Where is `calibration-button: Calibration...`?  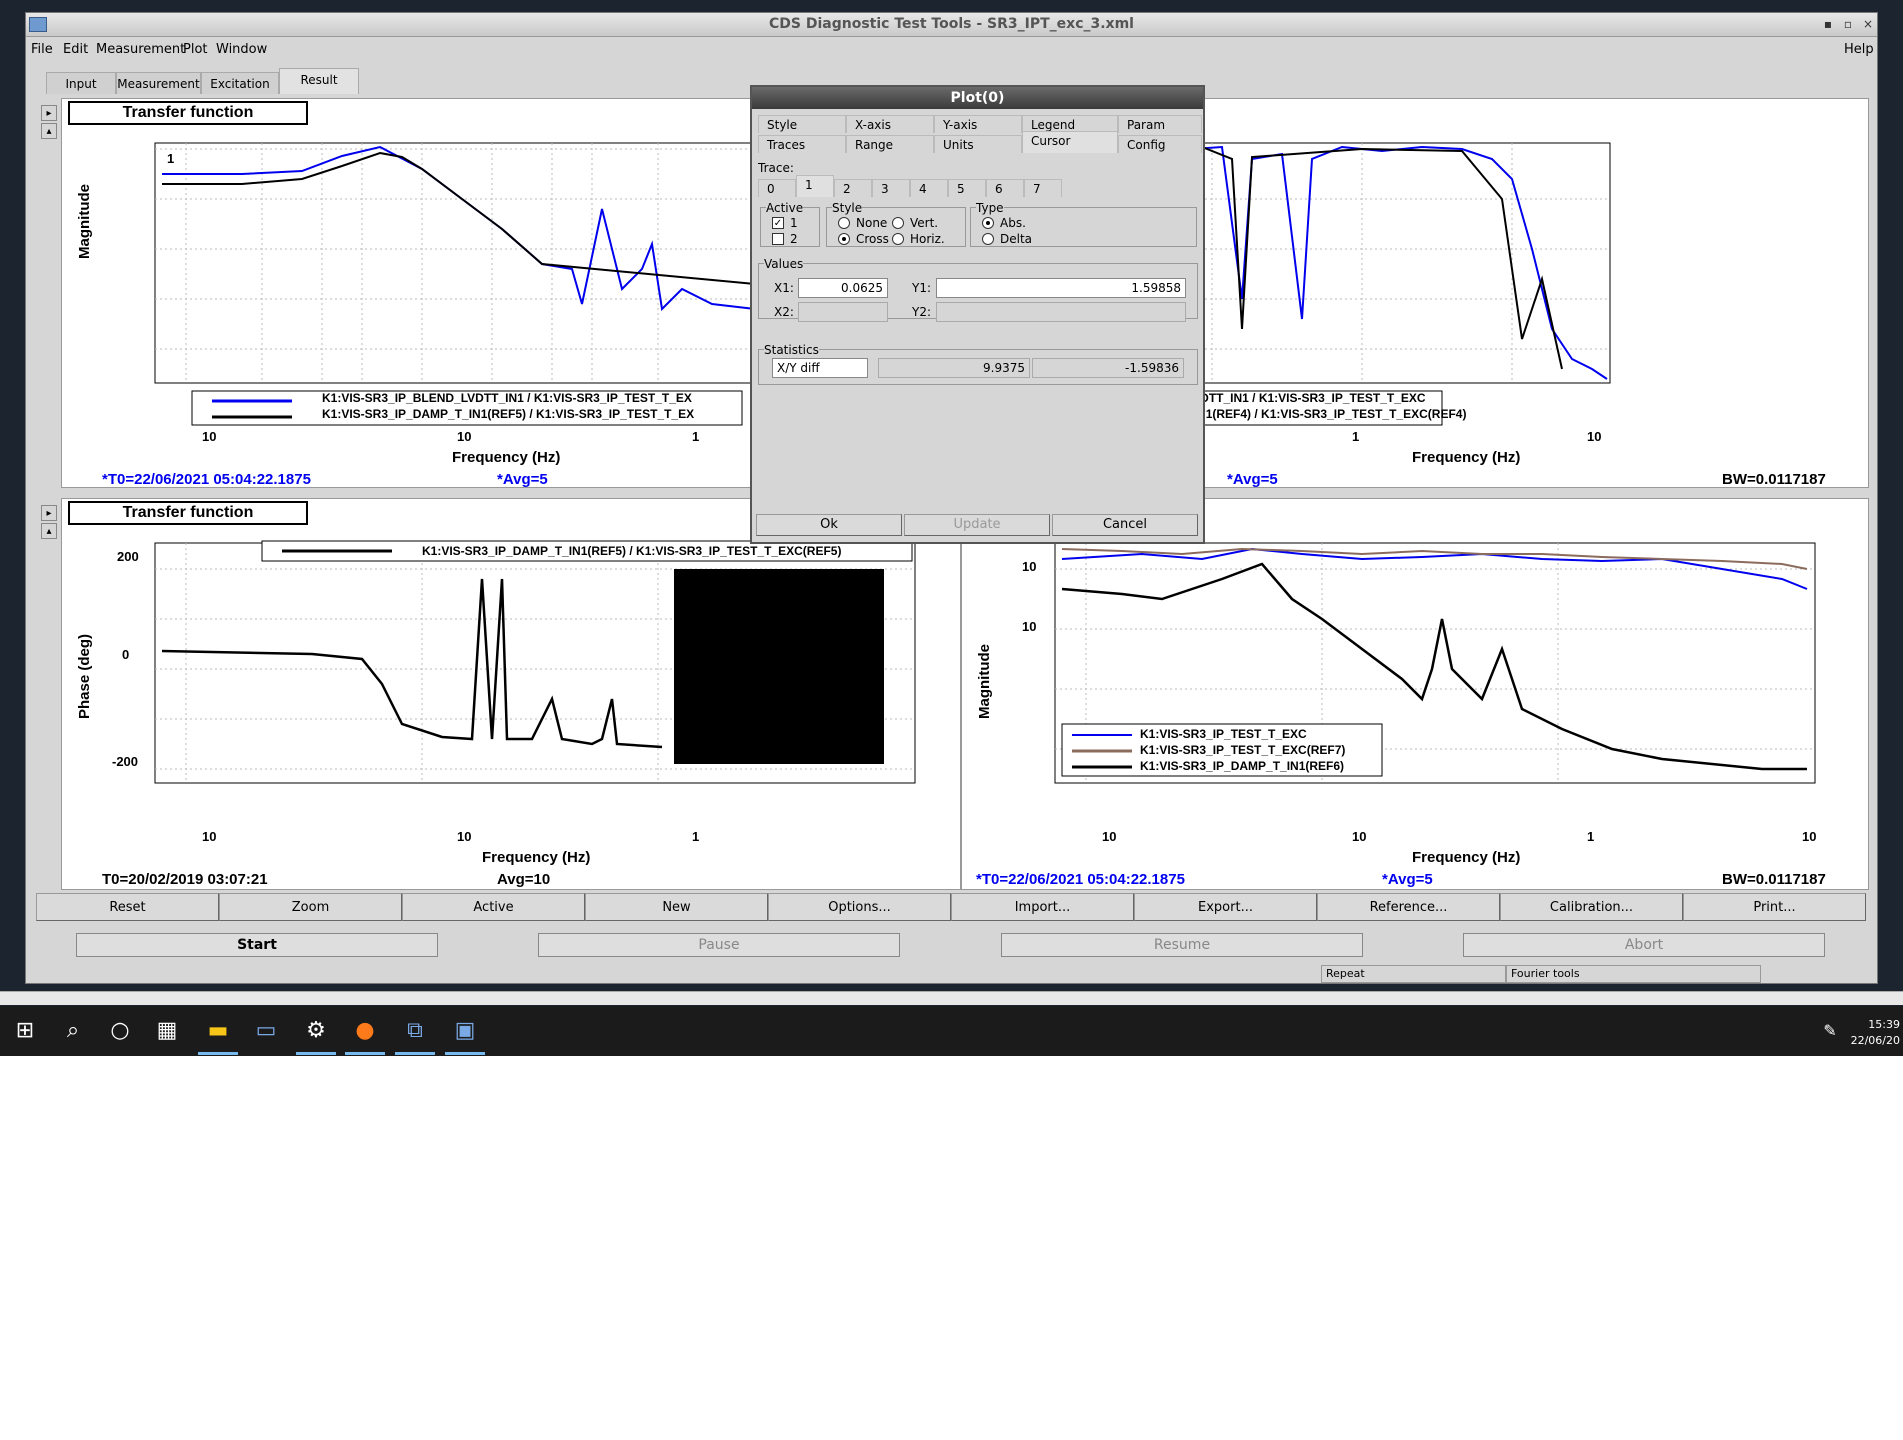 calibration-button: Calibration... is located at coordinates (1591, 907).